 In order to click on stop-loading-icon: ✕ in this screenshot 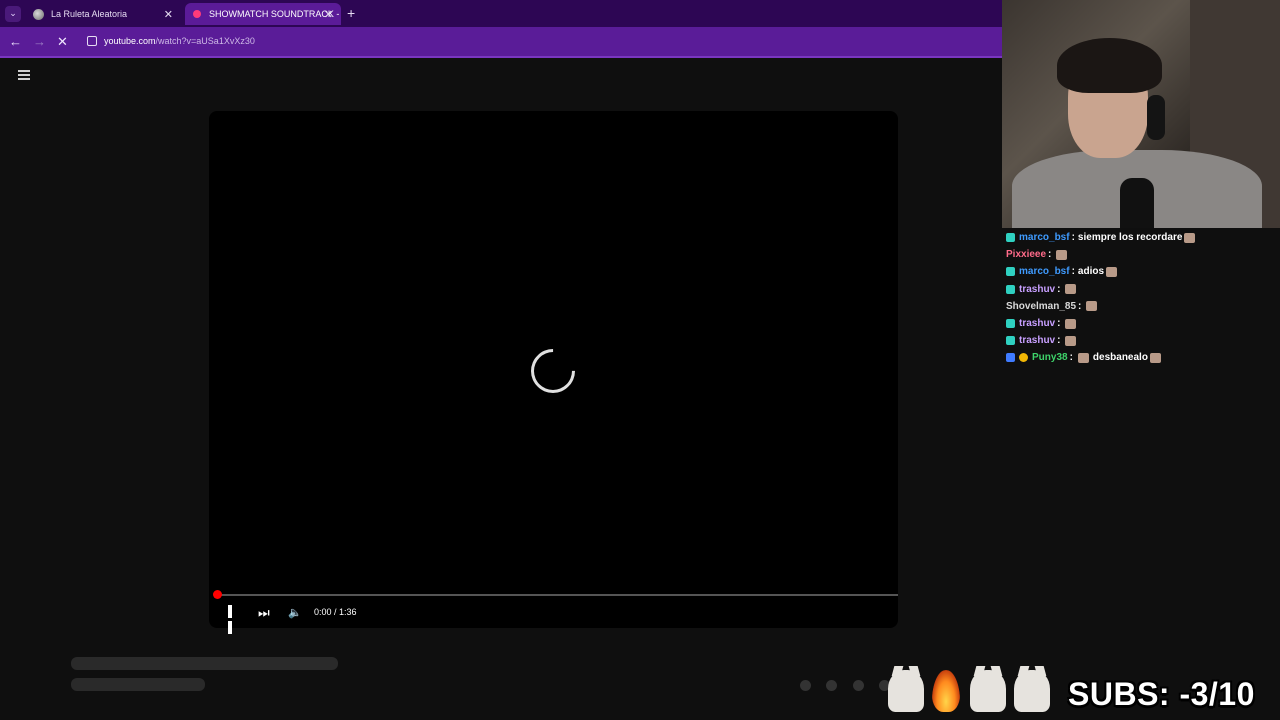, I will do `click(62, 42)`.